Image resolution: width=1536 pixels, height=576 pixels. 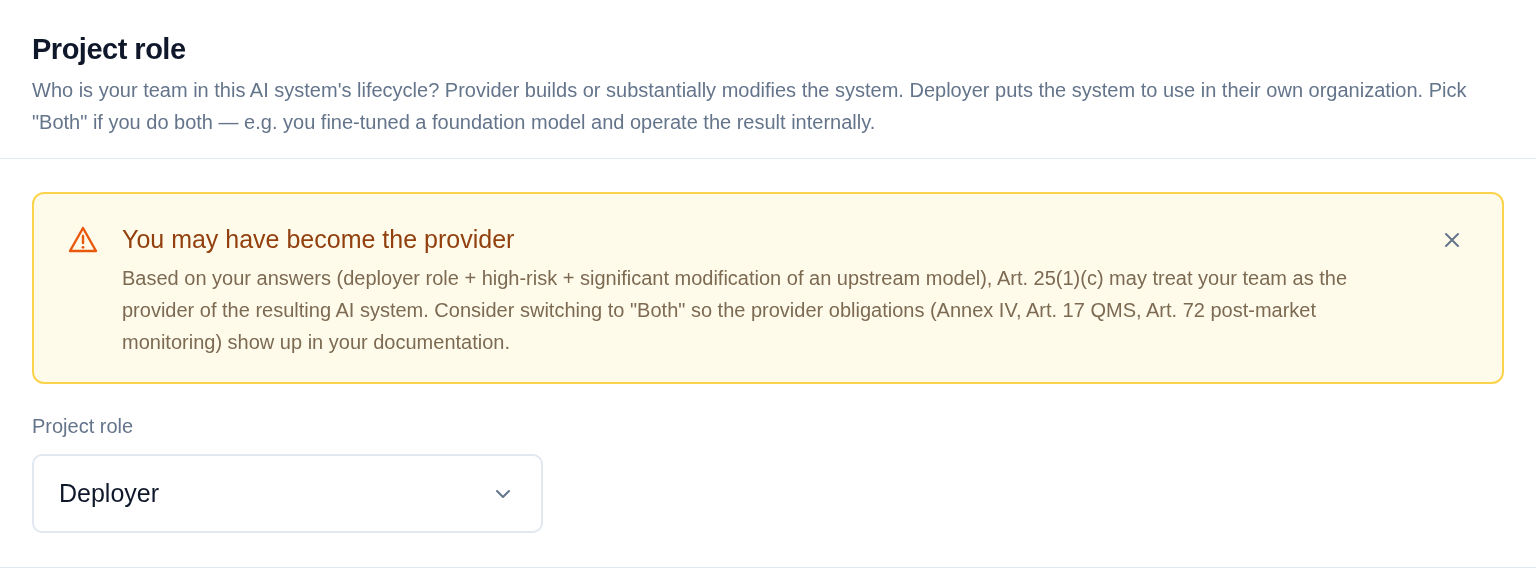 I want to click on section-description: Who is your team in this AI system's lifecycle? Provider builds or substantially modifies the system. Deployer puts the system to use in their own organization. Pick "Both" if you do both — e.g. you fine-tuned a foundation model and operate the result internally., so click(x=750, y=106).